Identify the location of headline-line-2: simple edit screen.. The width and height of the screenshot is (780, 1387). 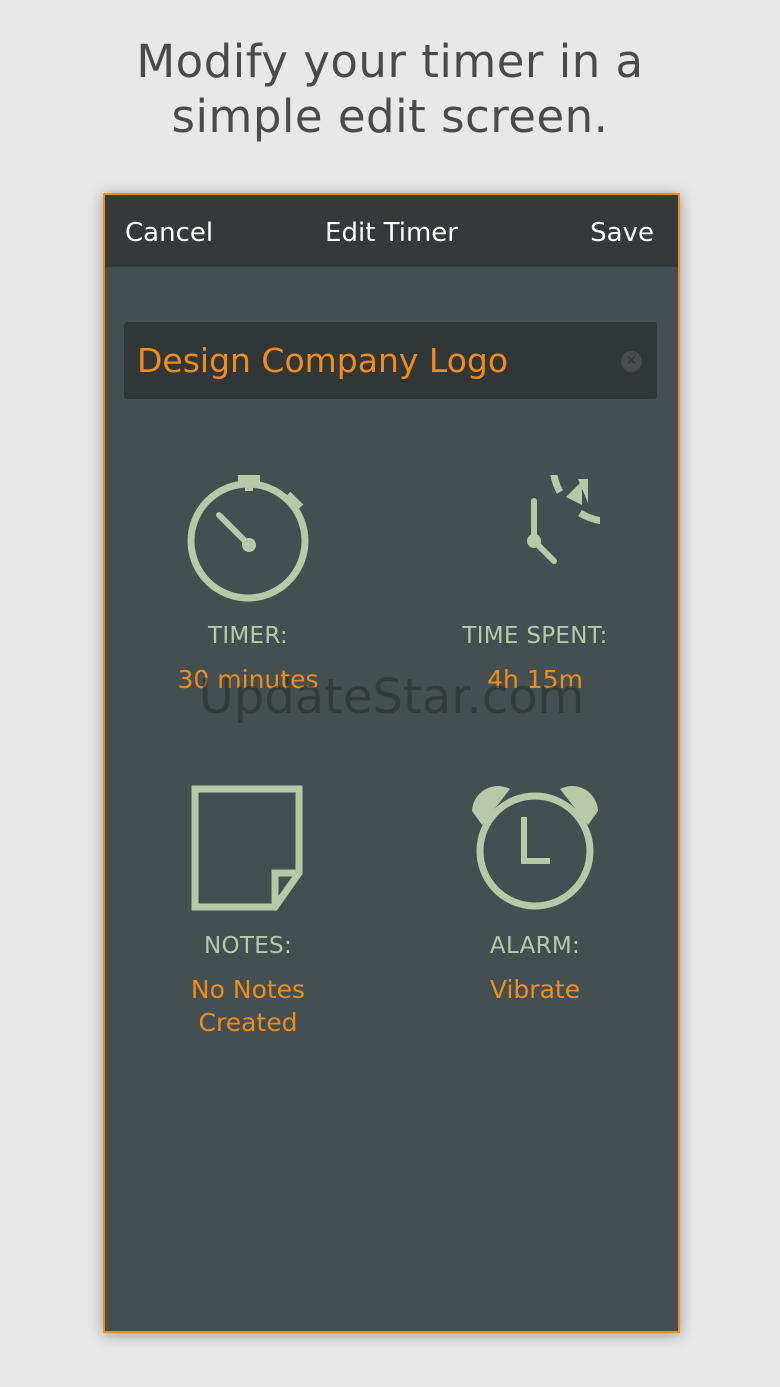
(390, 116).